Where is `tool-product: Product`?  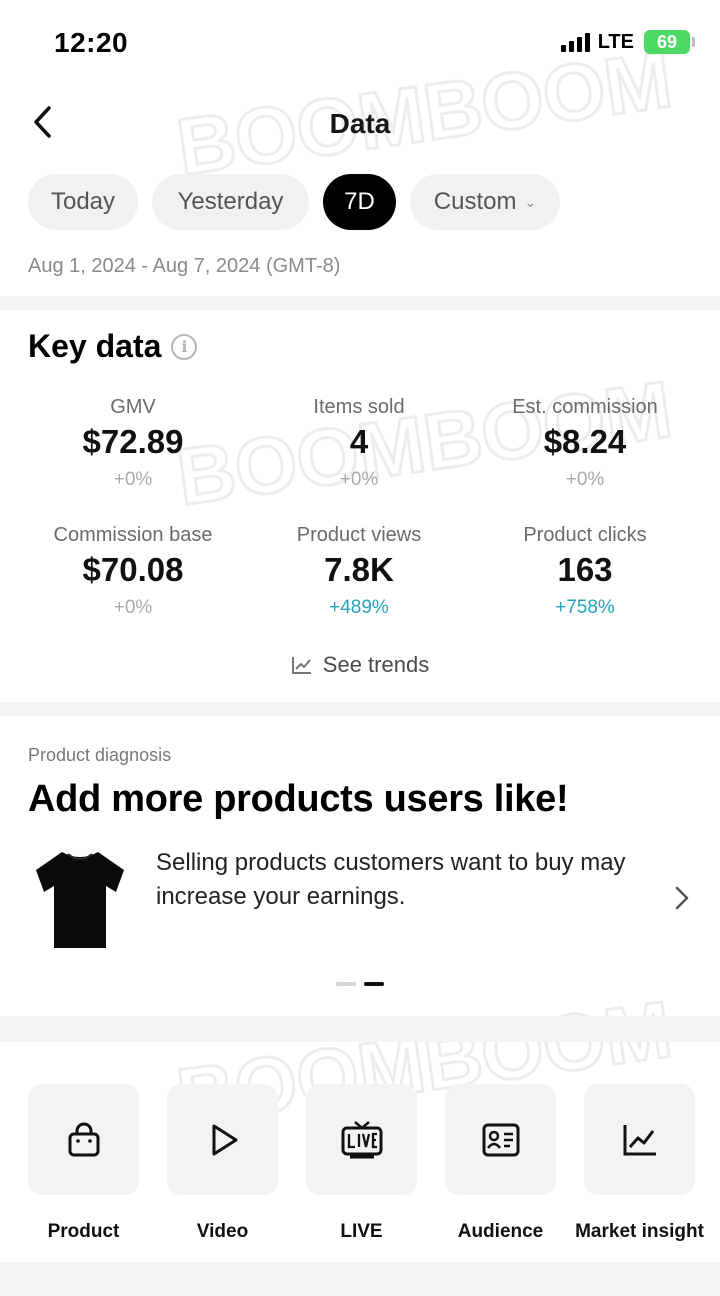
tool-product: Product is located at coordinates (83, 1163).